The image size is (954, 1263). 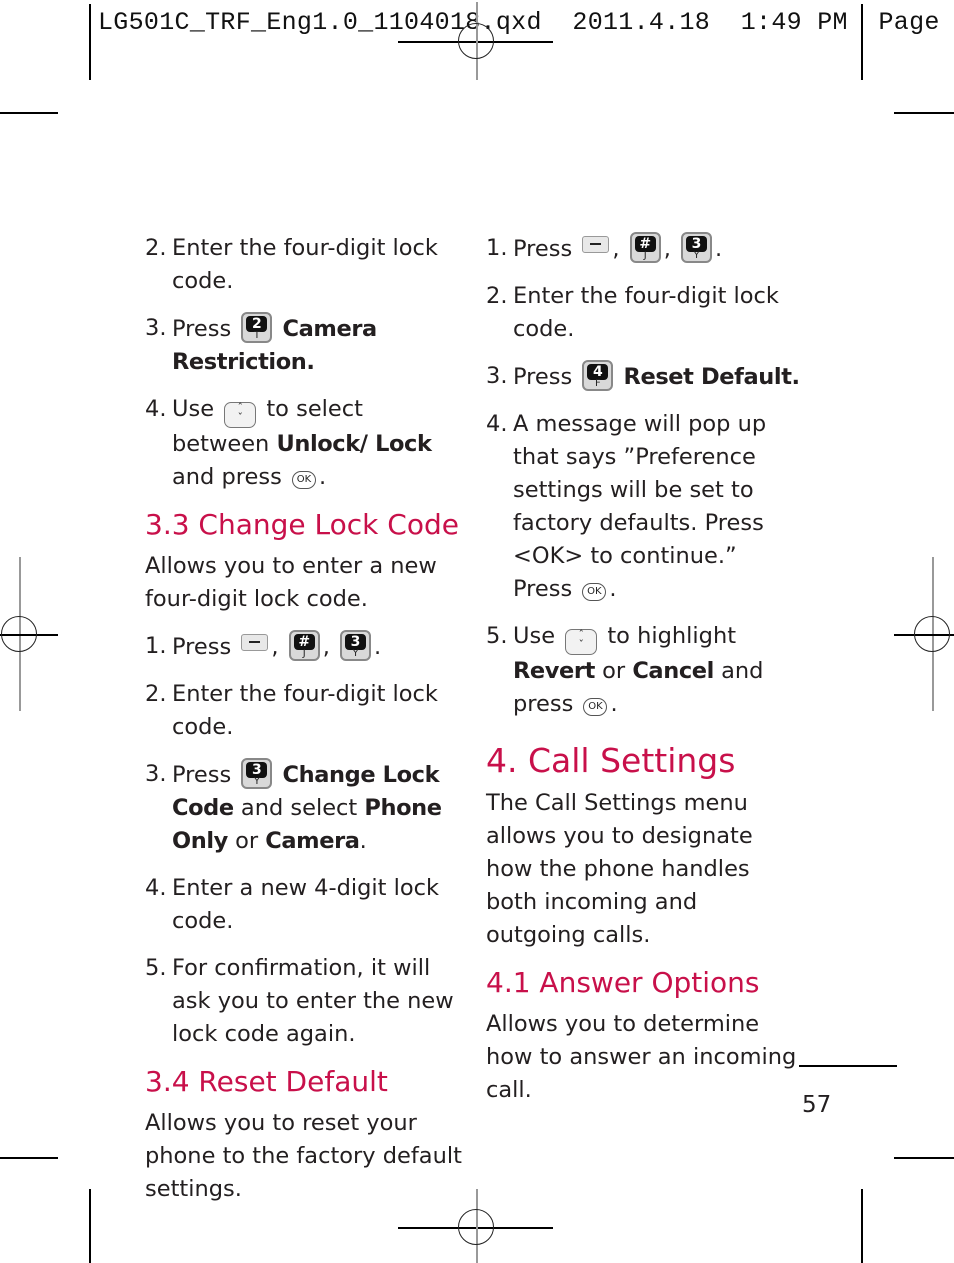 What do you see at coordinates (817, 1105) in the screenshot?
I see `page-number: 57` at bounding box center [817, 1105].